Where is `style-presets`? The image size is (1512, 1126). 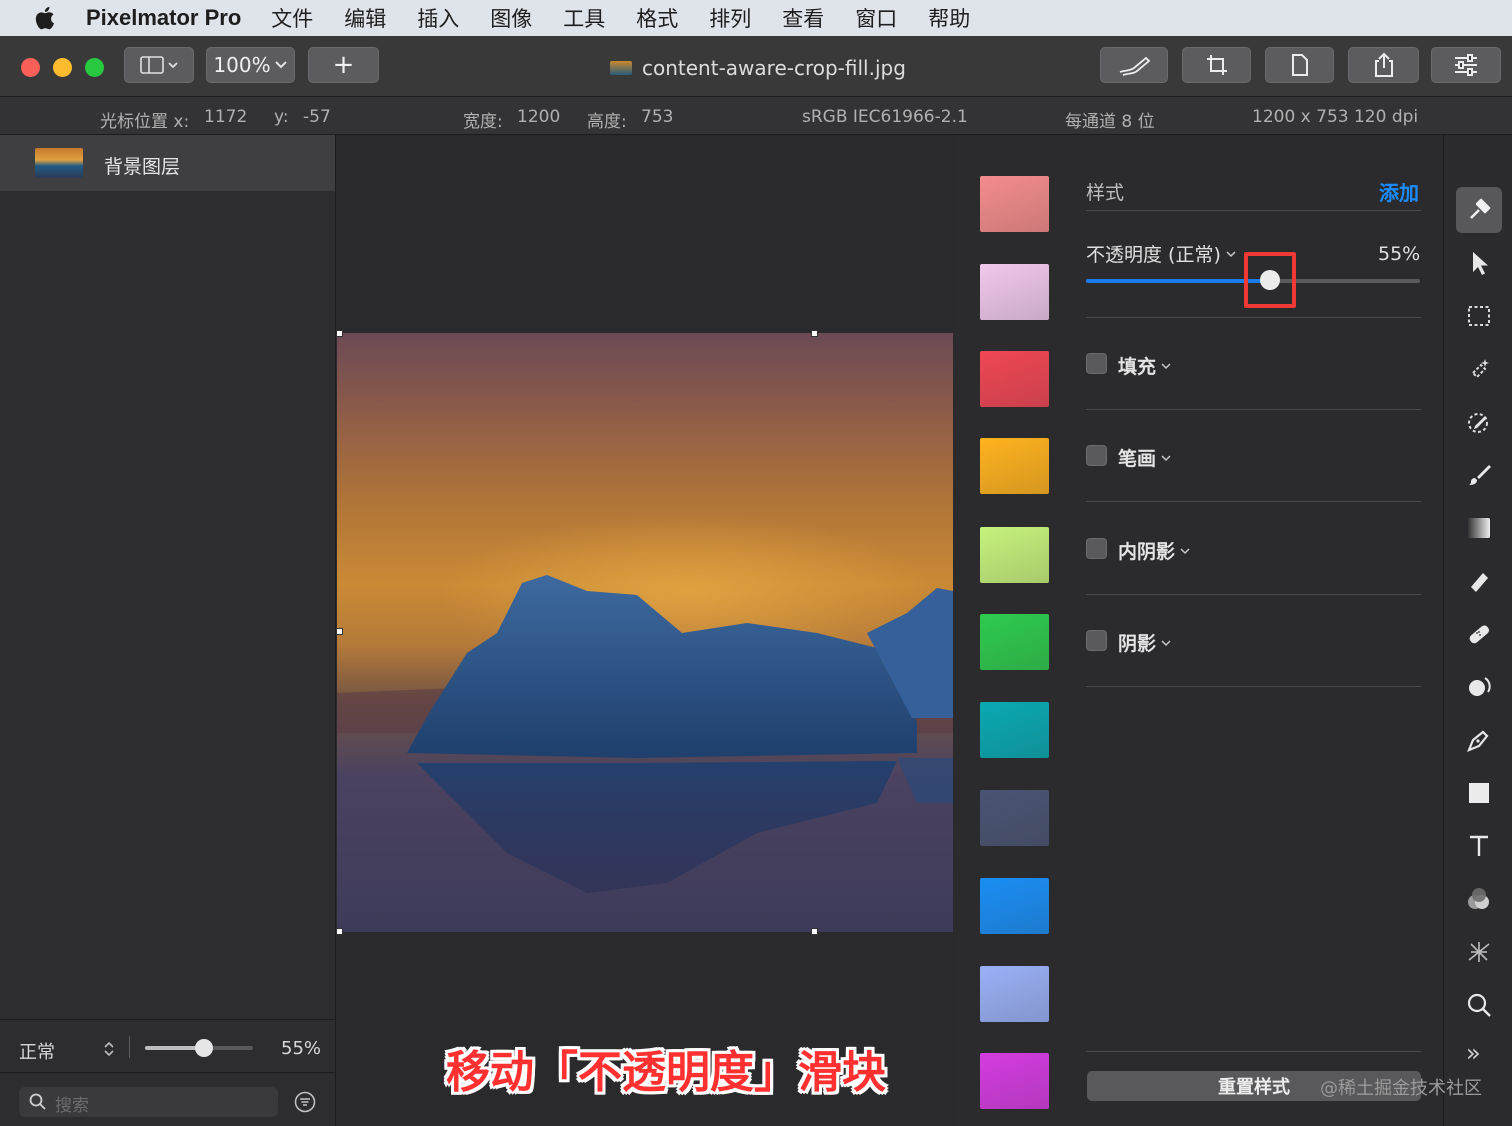
style-presets is located at coordinates (1015, 630).